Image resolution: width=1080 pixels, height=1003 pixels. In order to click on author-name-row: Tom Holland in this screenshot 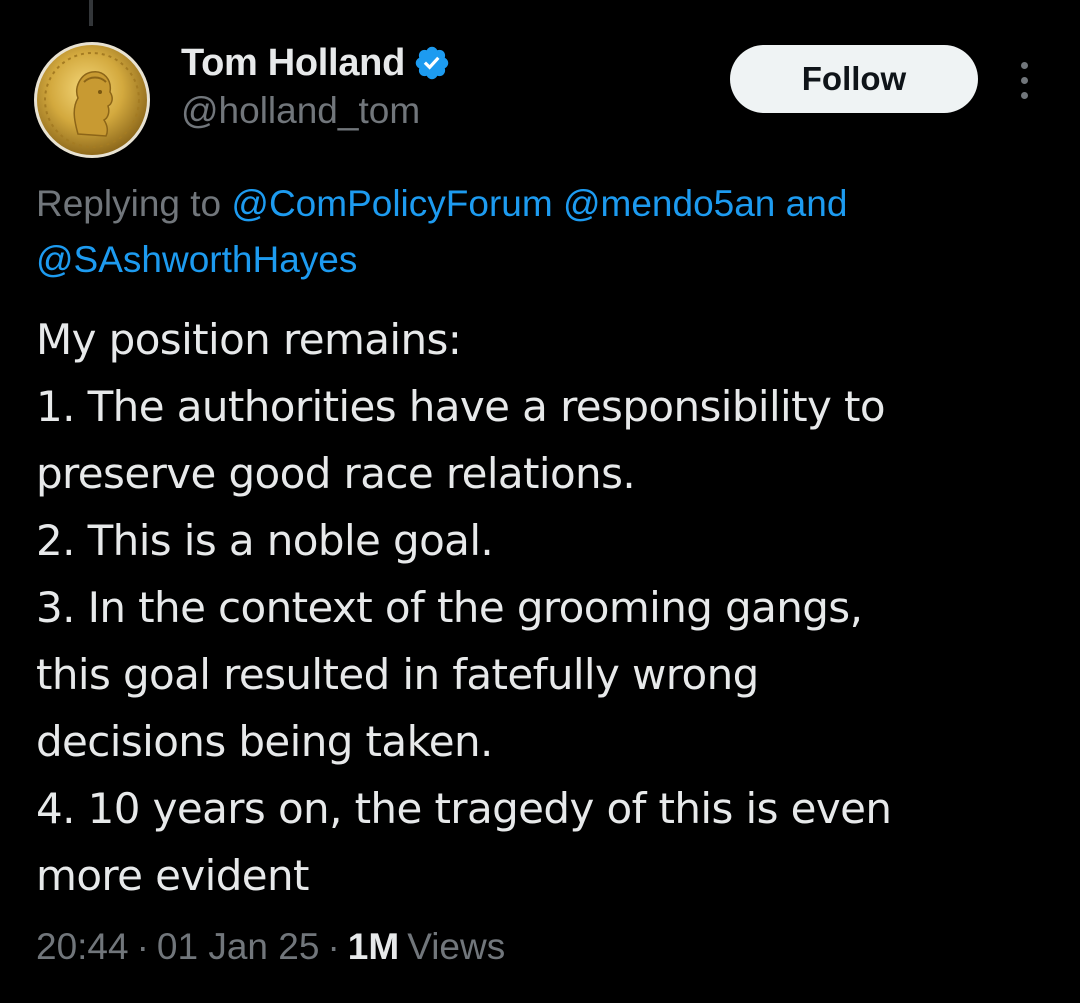, I will do `click(316, 63)`.